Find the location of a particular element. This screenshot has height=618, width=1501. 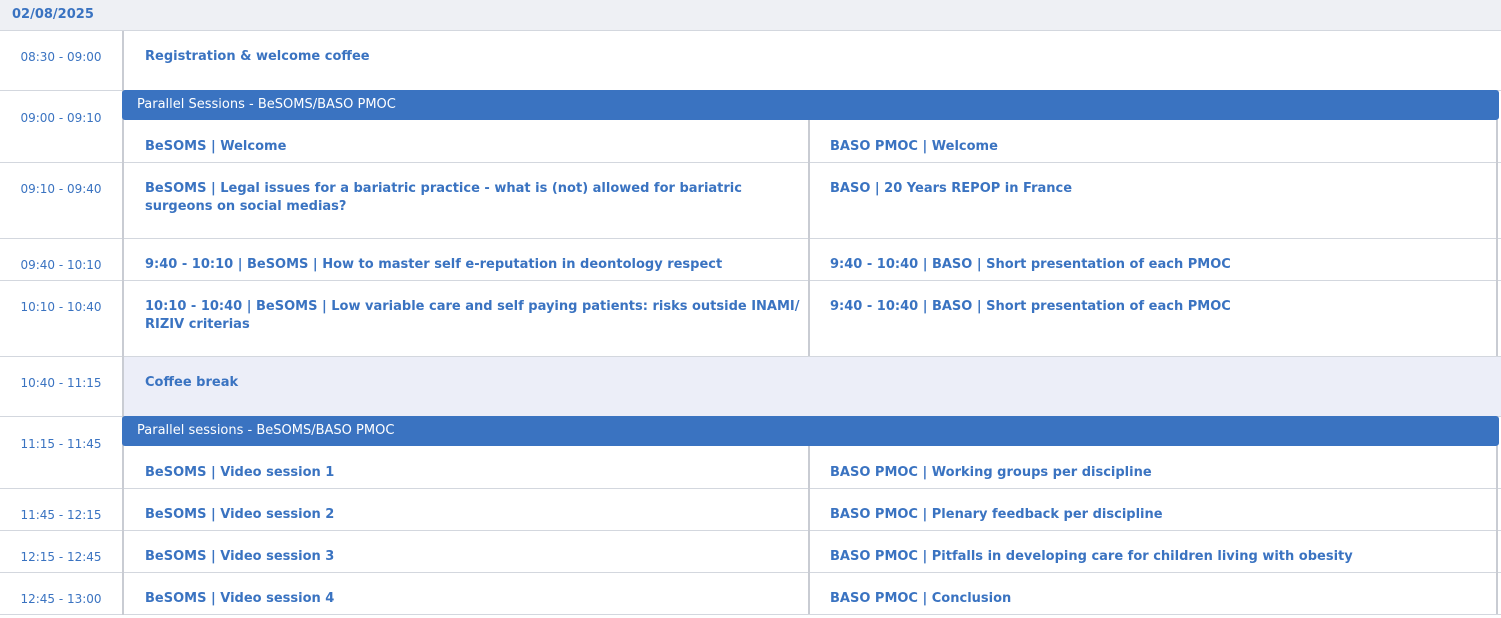

time-slot: 08:30 - 09:00 is located at coordinates (61, 57).